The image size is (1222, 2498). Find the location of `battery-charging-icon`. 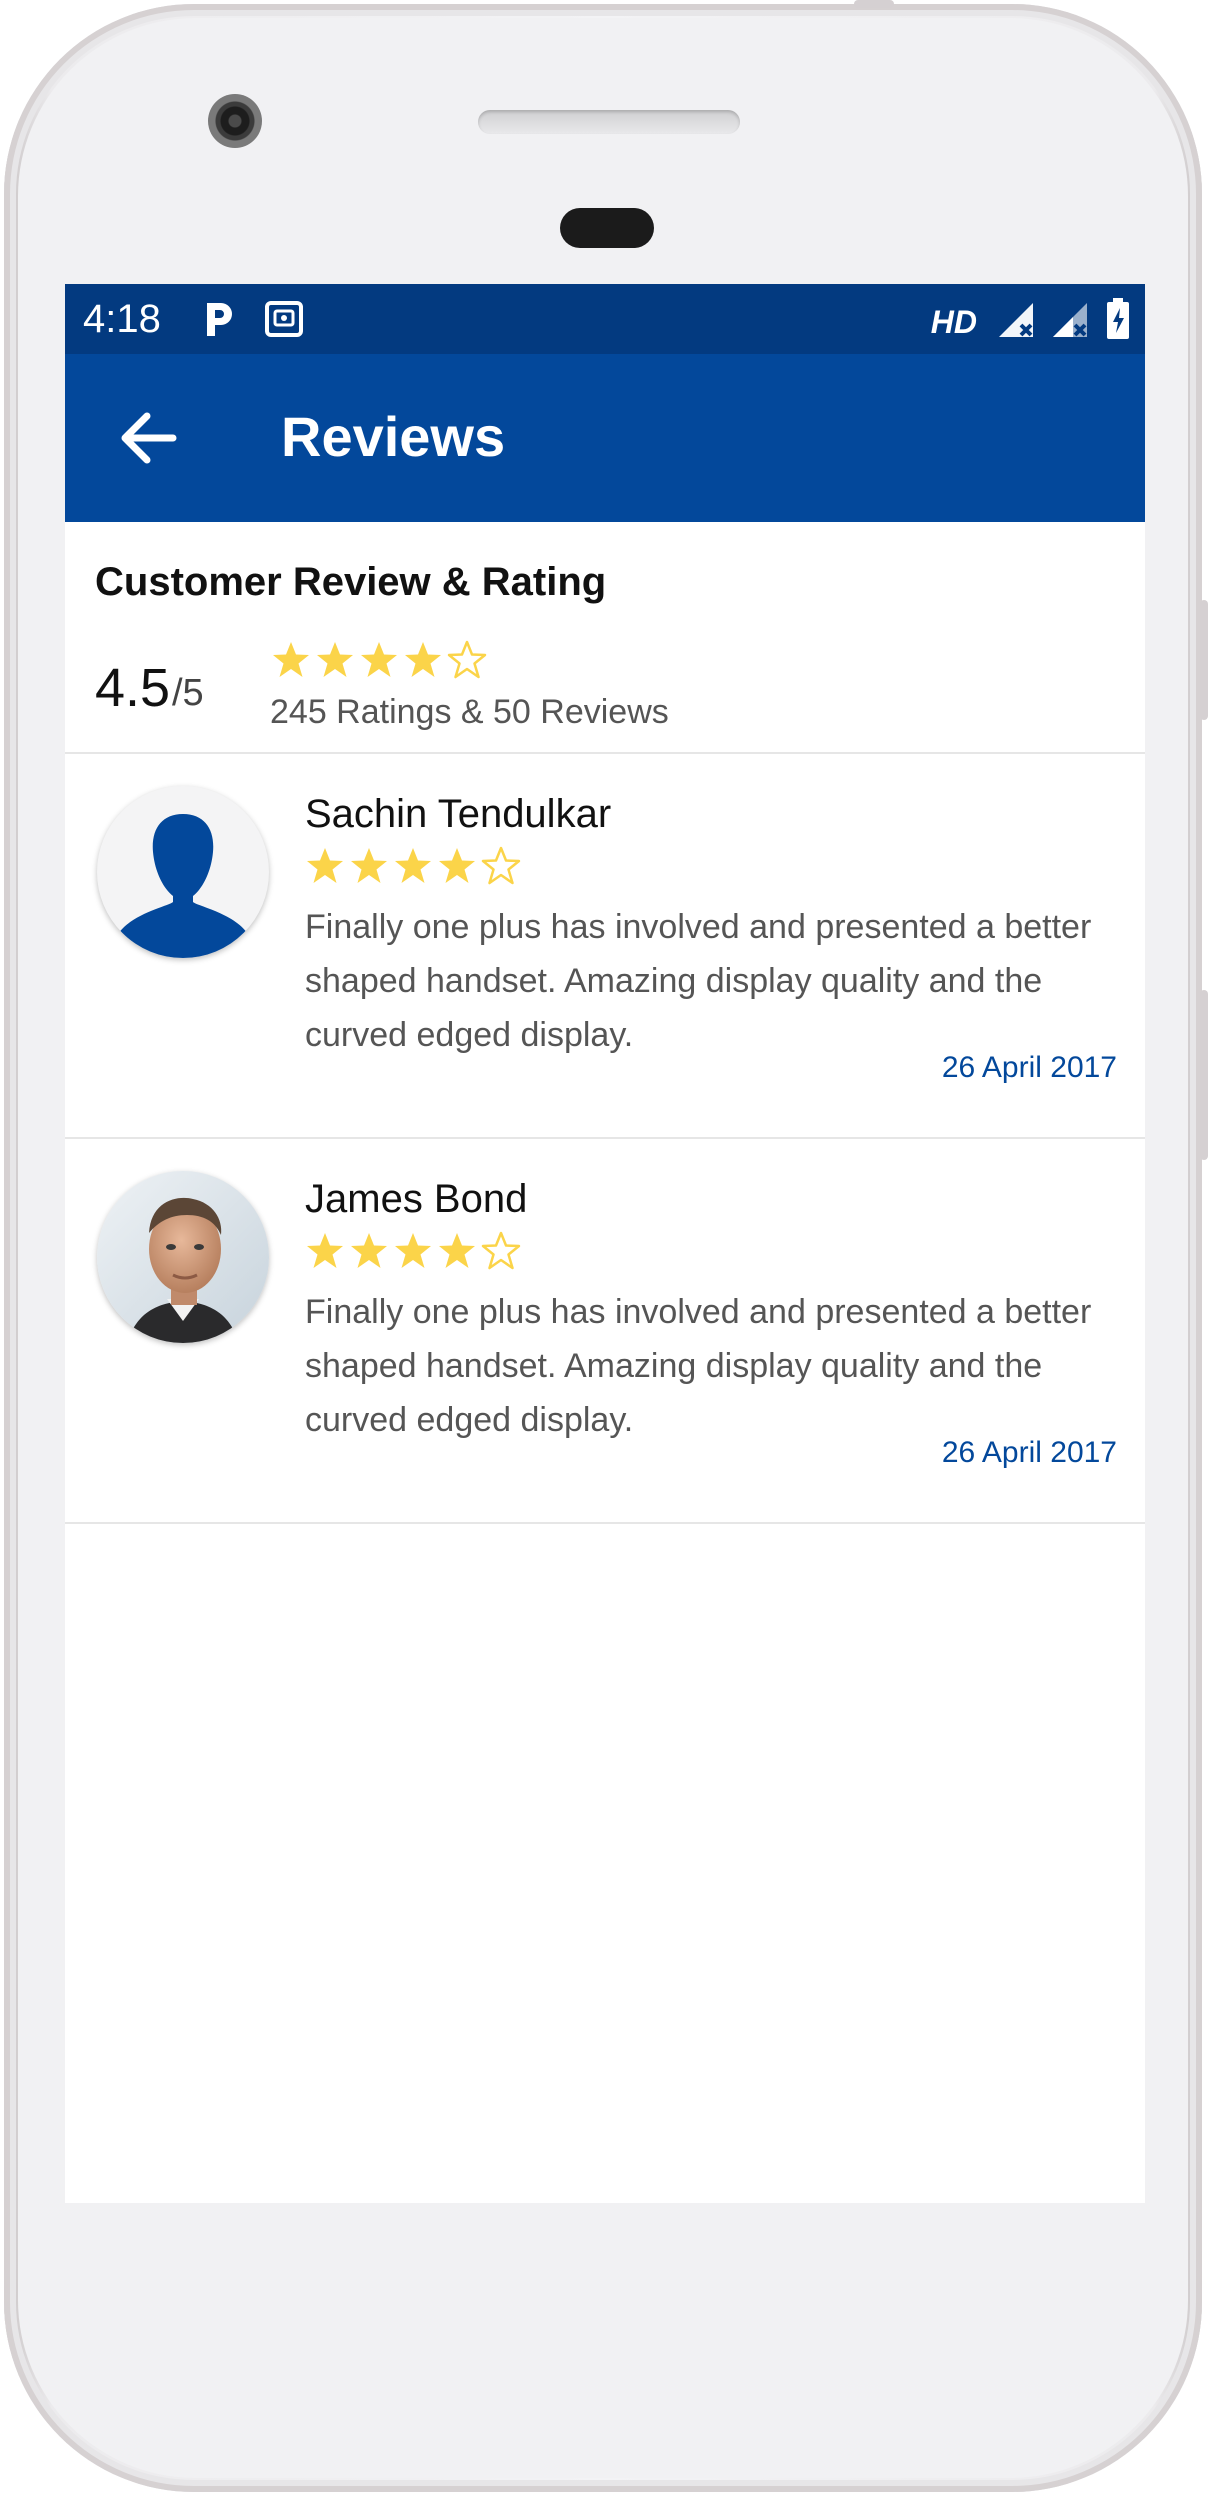

battery-charging-icon is located at coordinates (1118, 321).